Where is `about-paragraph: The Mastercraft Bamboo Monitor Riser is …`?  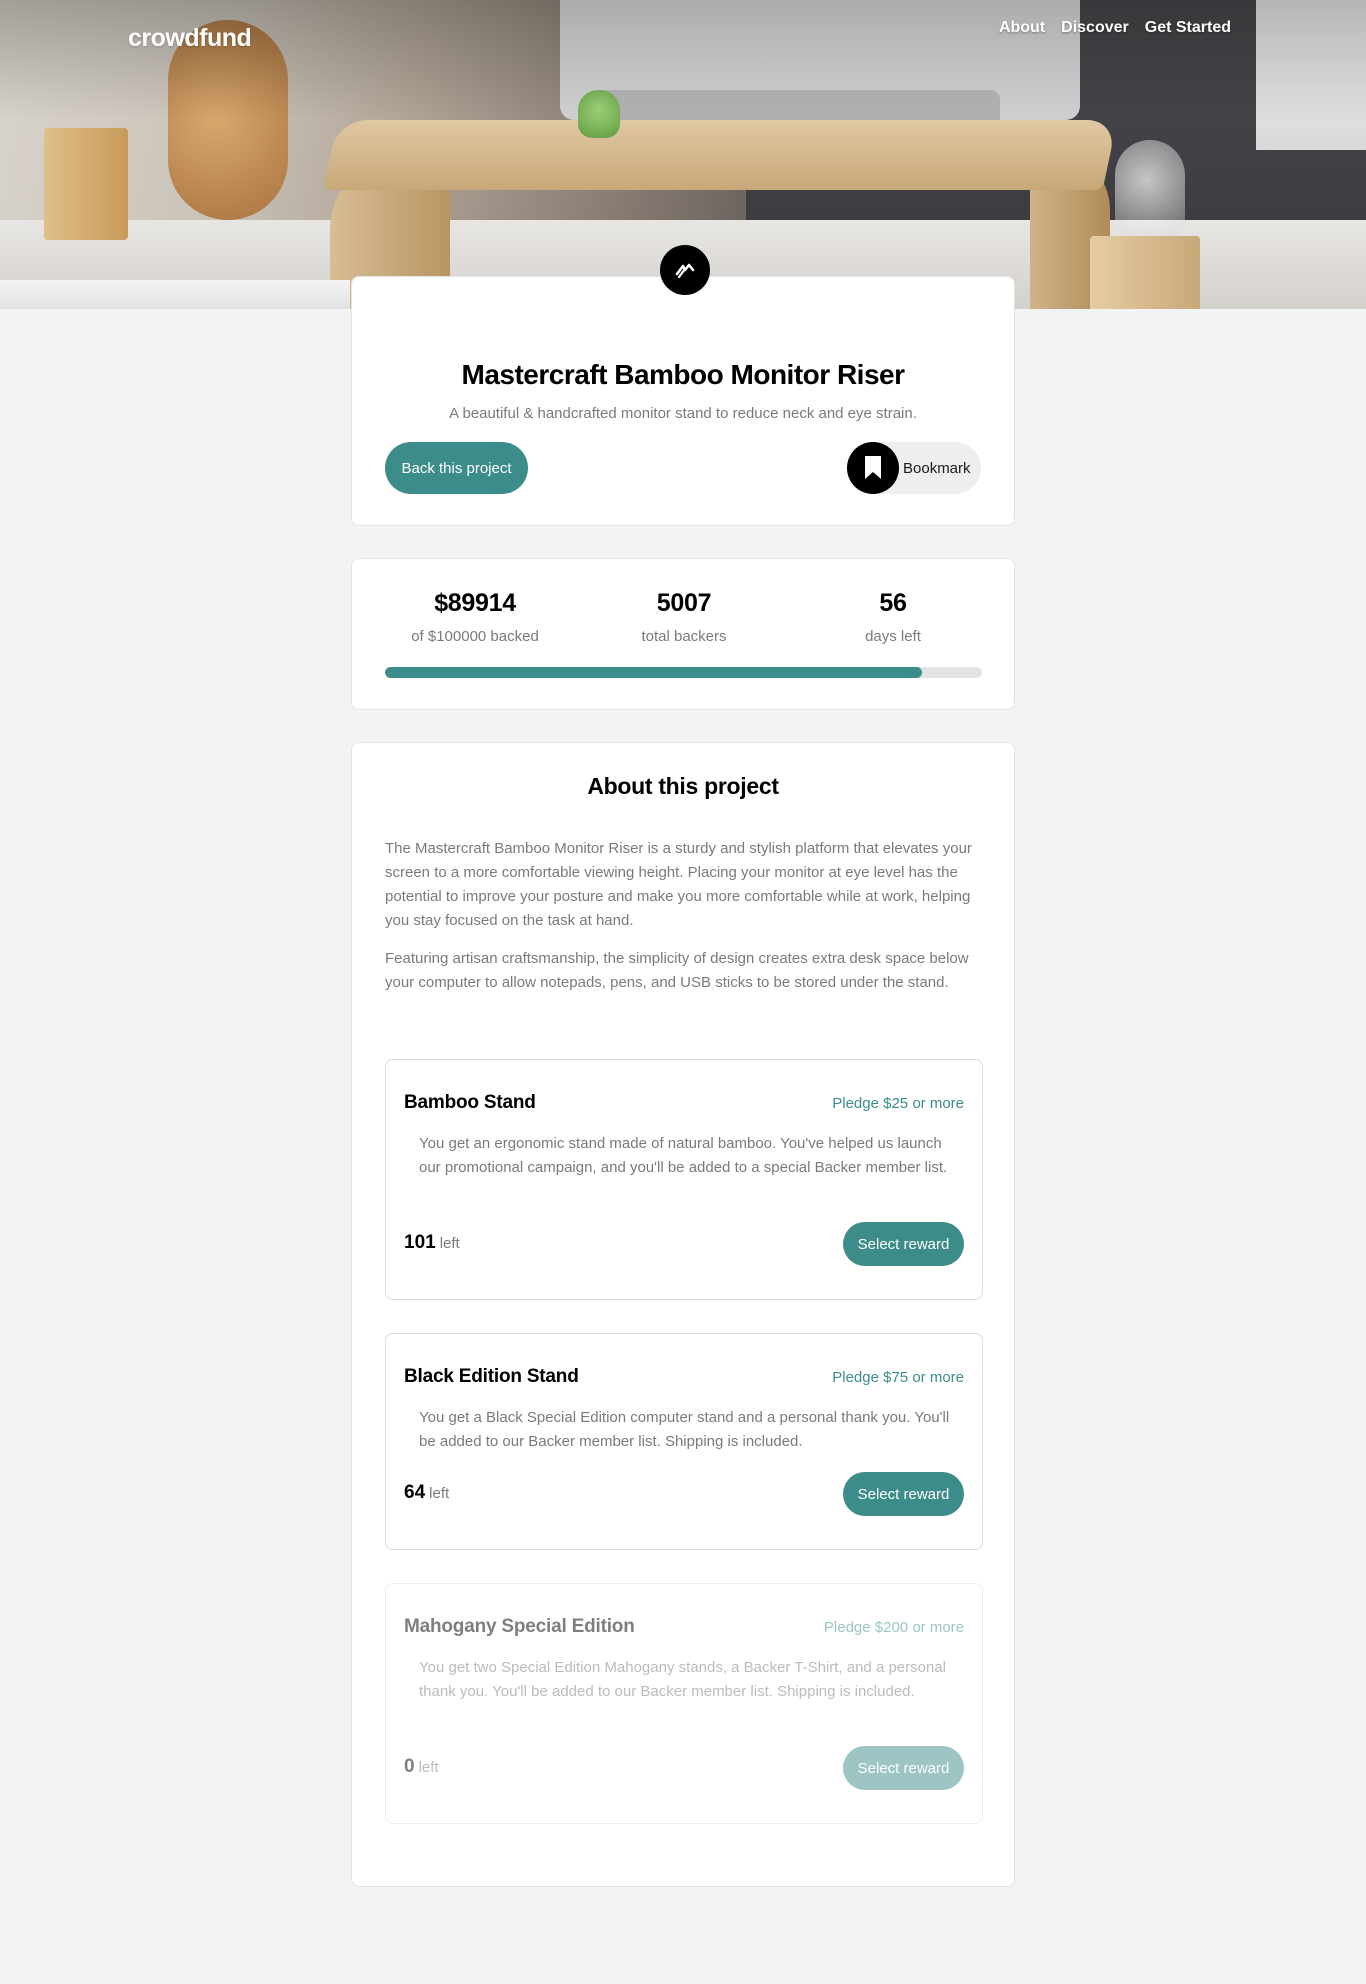
about-paragraph: The Mastercraft Bamboo Monitor Riser is … is located at coordinates (678, 884).